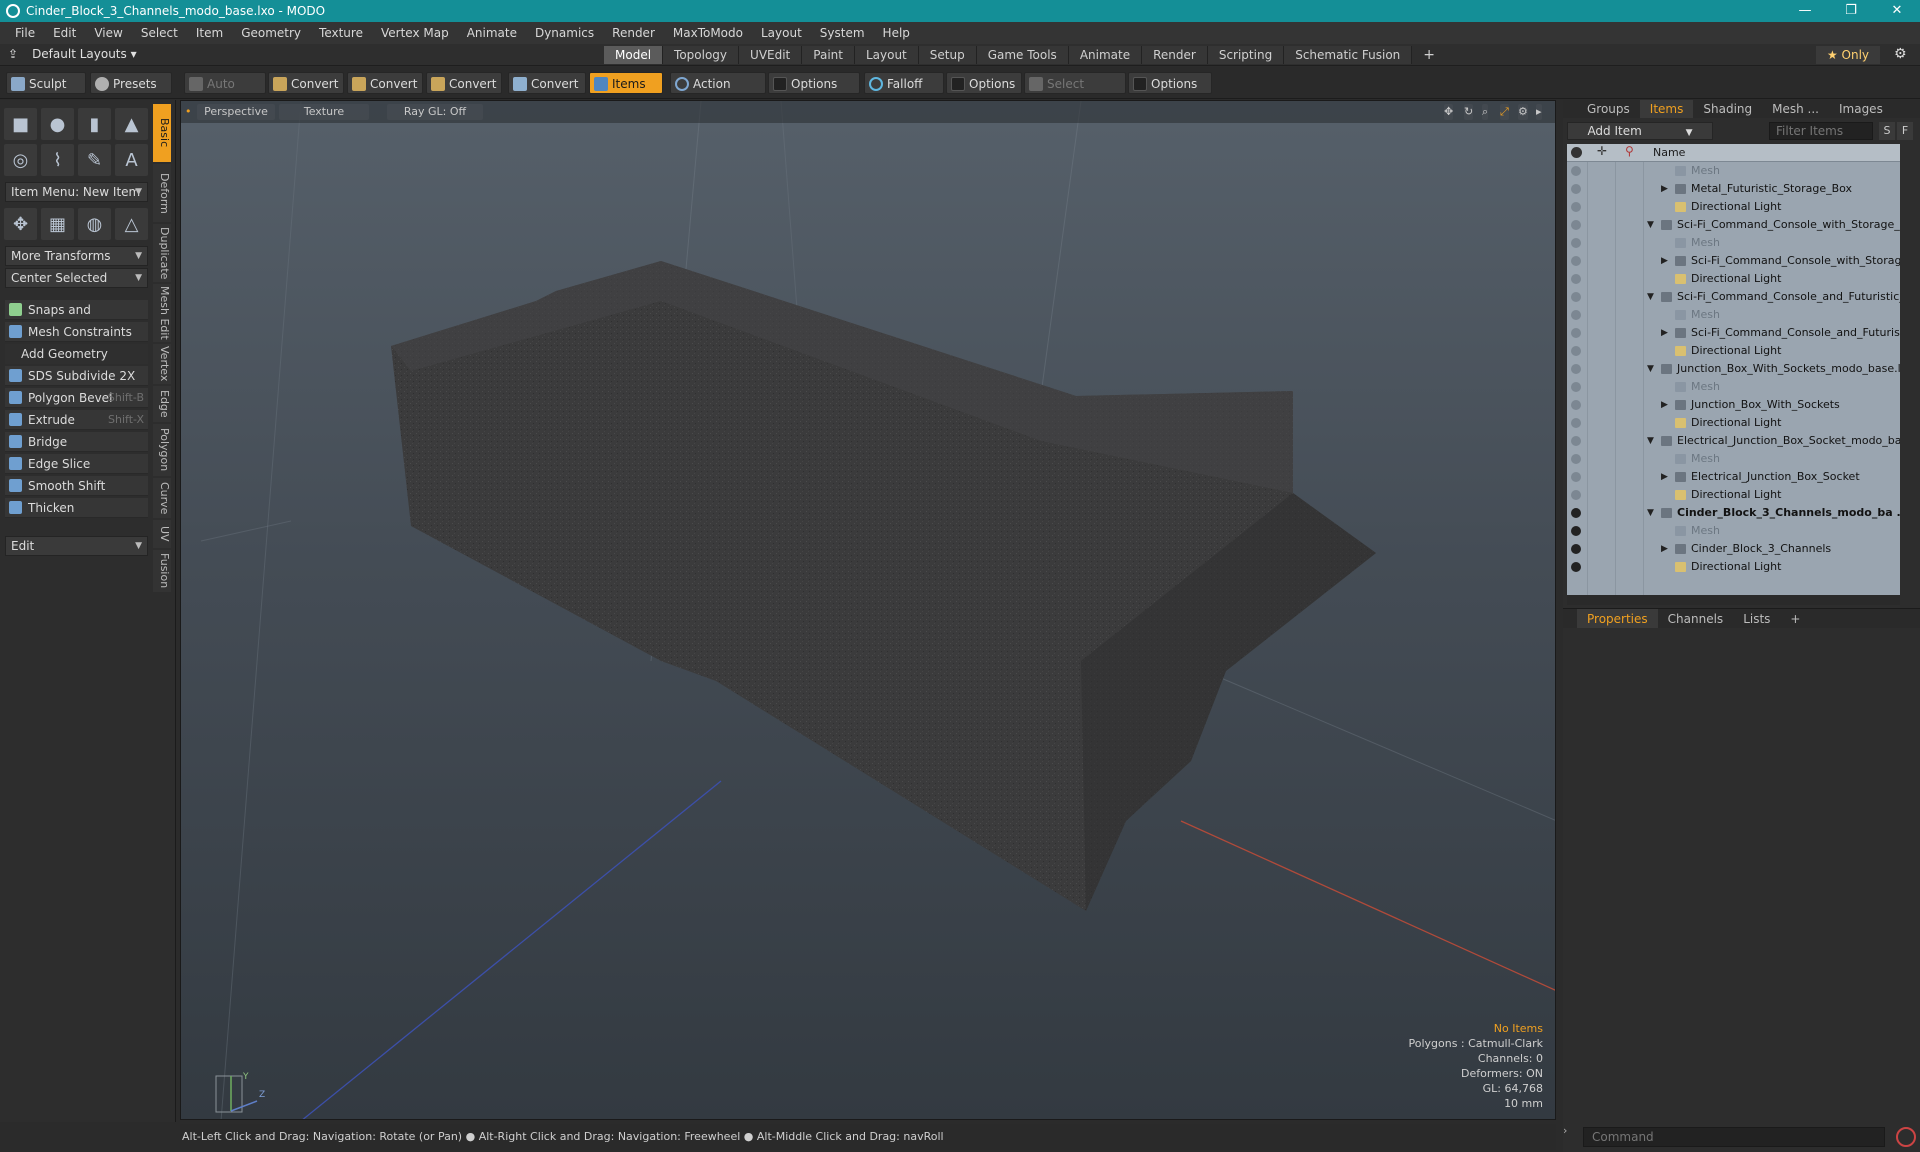 This screenshot has height=1152, width=1920. Describe the element at coordinates (814, 83) in the screenshot. I see `action-center-options-button: Options` at that location.